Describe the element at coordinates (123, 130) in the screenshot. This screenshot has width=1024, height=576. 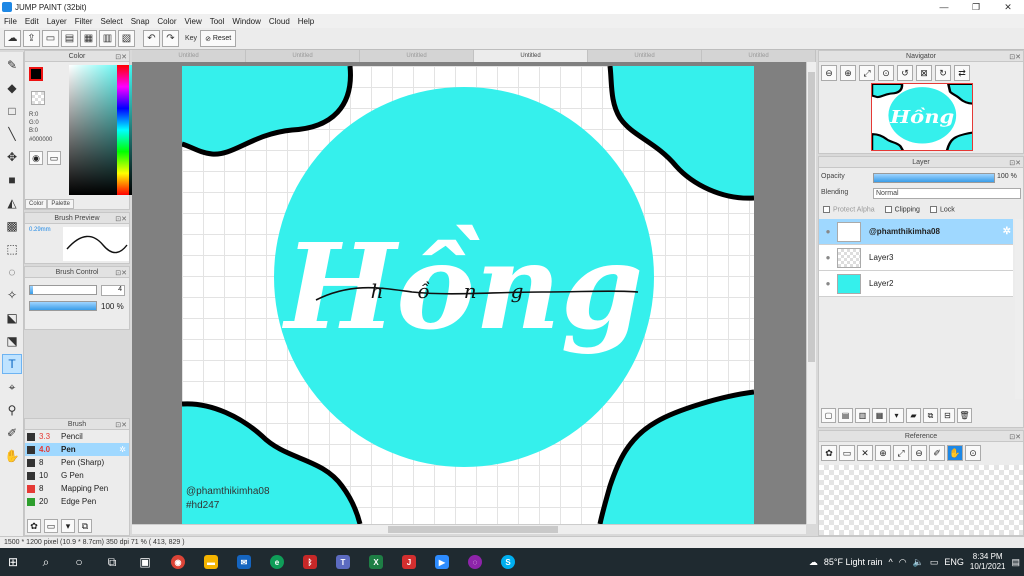
I see `hue-slider` at that location.